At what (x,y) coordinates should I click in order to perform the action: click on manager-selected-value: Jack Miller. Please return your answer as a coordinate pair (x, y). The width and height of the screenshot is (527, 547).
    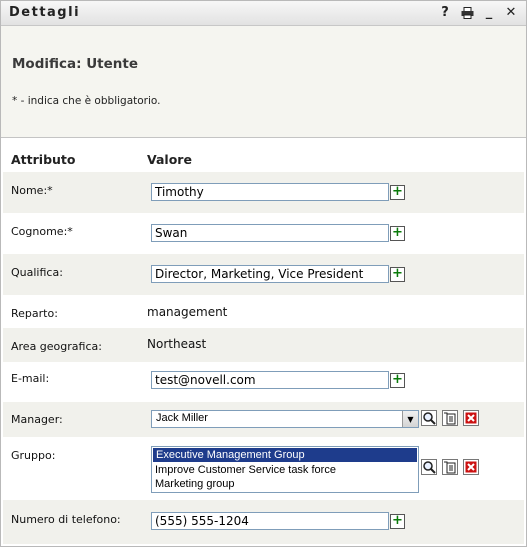
    Looking at the image, I should click on (182, 418).